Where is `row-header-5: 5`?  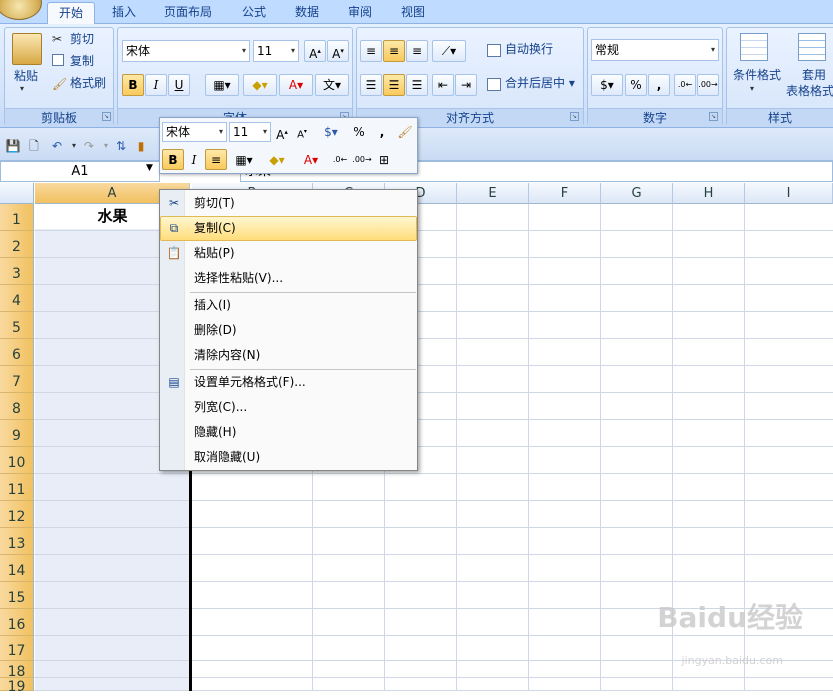 row-header-5: 5 is located at coordinates (17, 325).